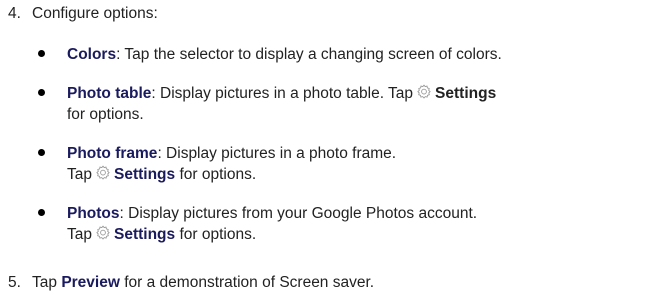  What do you see at coordinates (277, 153) in the screenshot?
I see `description: : Display pictures in a photo frame.` at bounding box center [277, 153].